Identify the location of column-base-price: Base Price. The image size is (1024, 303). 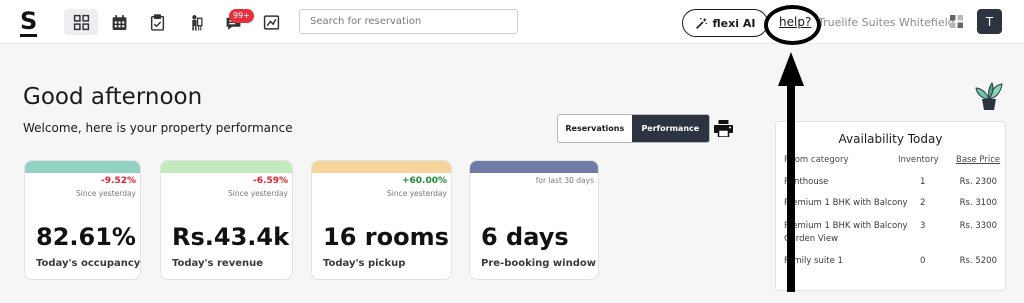
(978, 160).